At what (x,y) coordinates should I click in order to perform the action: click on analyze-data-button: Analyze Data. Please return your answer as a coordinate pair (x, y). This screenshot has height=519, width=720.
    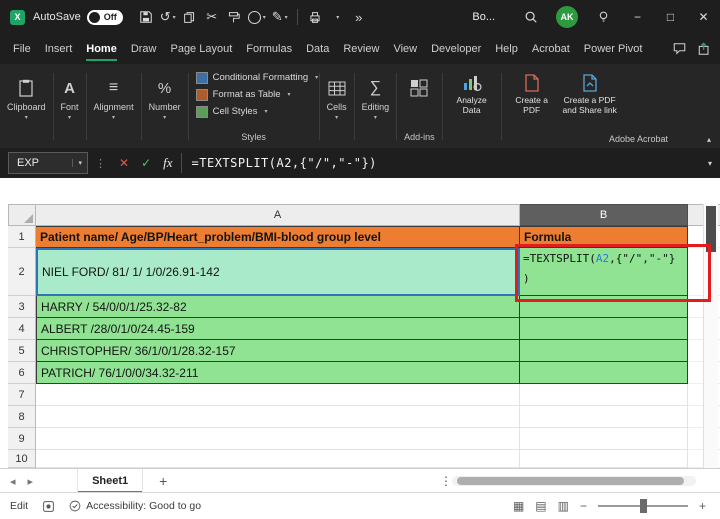
    Looking at the image, I should click on (472, 94).